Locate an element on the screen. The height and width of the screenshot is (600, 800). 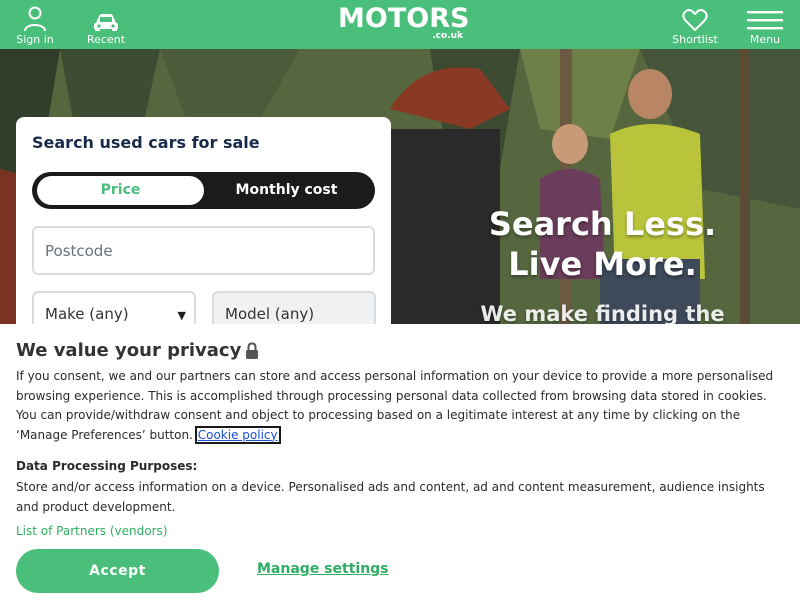
sign-in-button: Sign in is located at coordinates (35, 24).